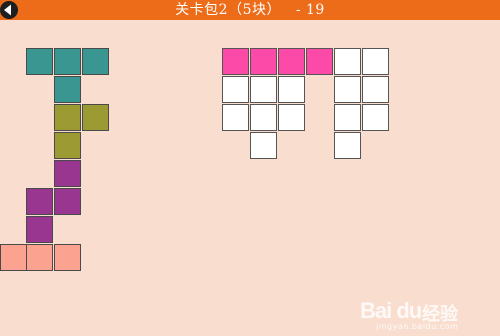  I want to click on top-bar: 关卡包2（5块） - 19, so click(250, 10).